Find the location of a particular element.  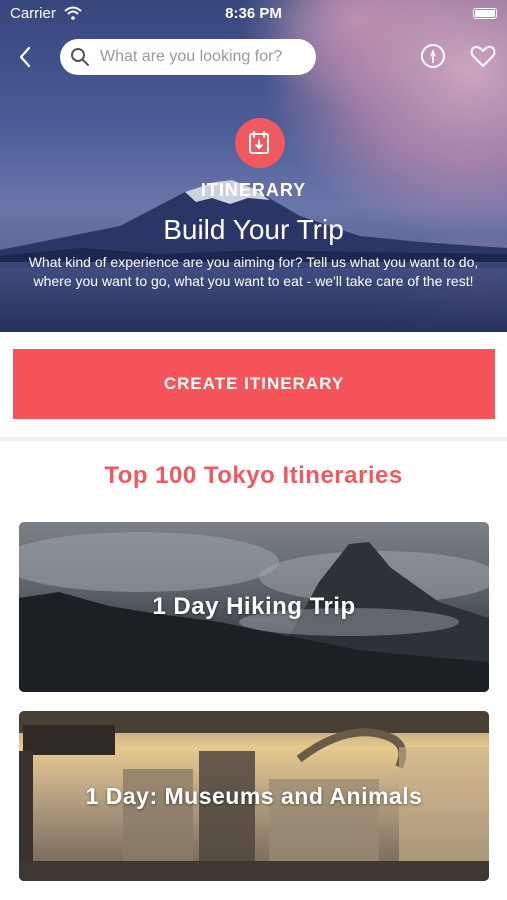

status-bar: Carrier 8:36 PM is located at coordinates (253, 14).